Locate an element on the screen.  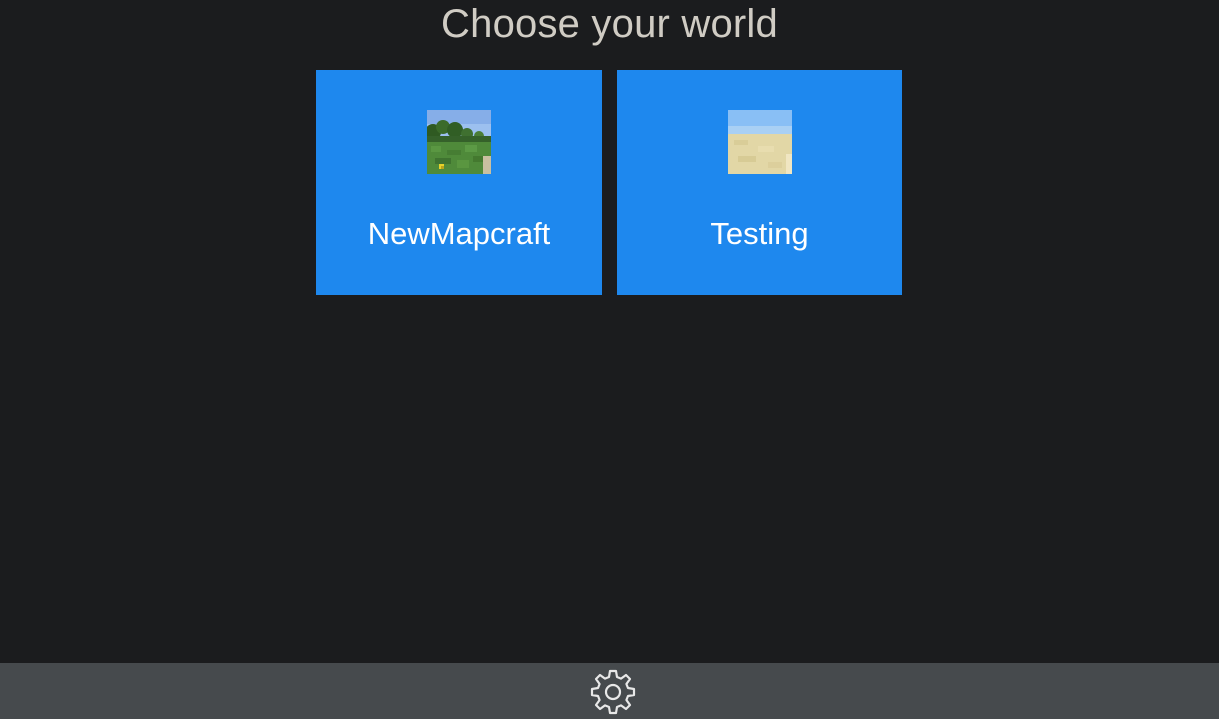
world-tile-newmapcraft: NewMapcraft is located at coordinates (459, 182).